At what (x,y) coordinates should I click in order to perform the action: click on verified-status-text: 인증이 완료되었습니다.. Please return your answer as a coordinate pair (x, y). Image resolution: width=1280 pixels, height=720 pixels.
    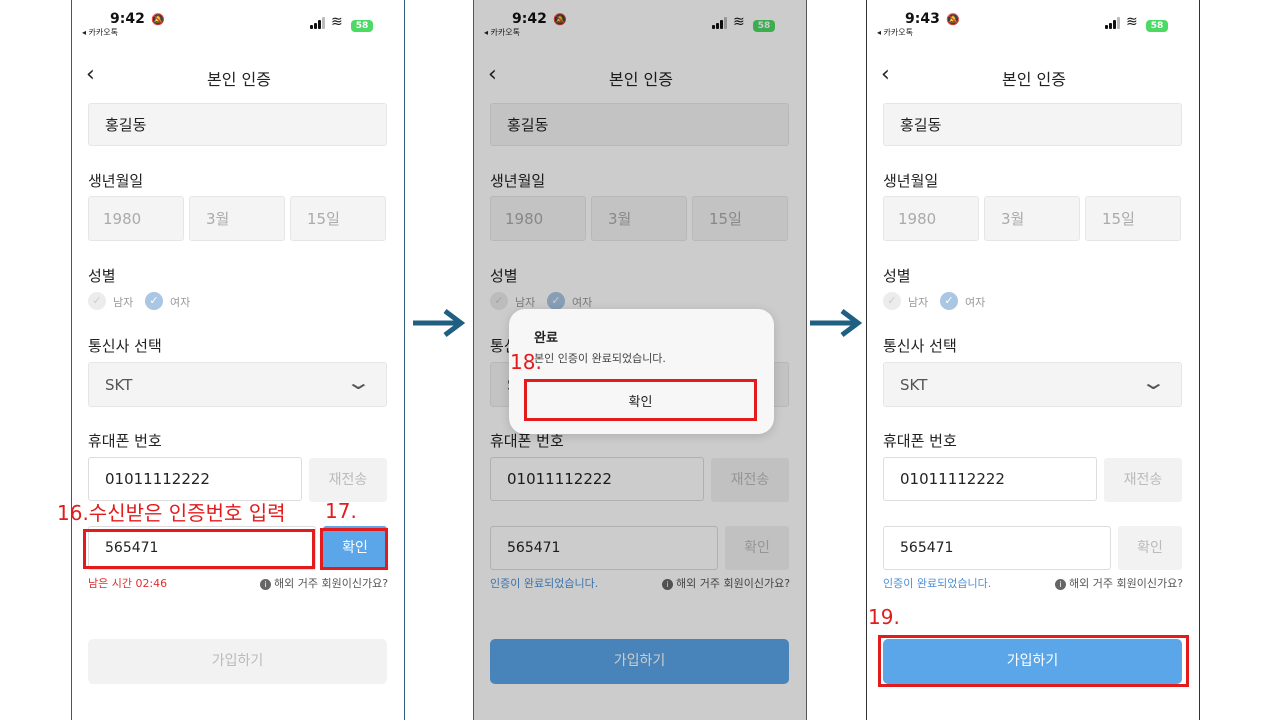
    Looking at the image, I should click on (937, 583).